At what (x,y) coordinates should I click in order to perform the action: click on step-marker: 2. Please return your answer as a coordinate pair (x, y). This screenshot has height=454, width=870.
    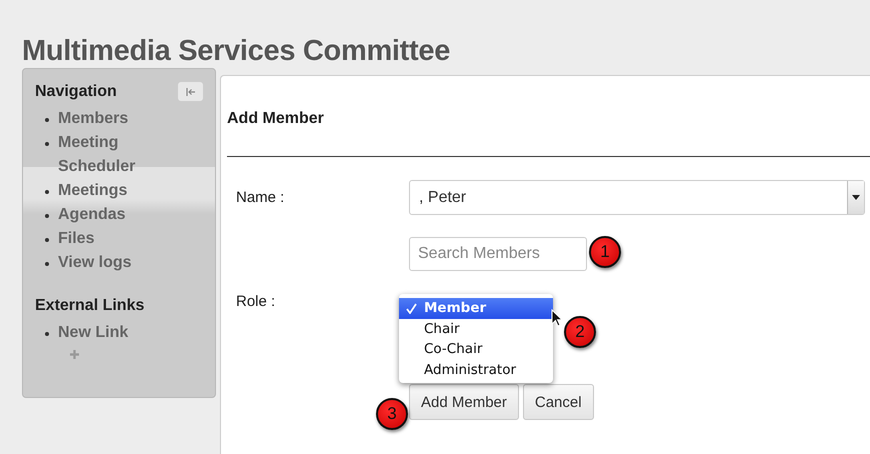
    Looking at the image, I should click on (580, 332).